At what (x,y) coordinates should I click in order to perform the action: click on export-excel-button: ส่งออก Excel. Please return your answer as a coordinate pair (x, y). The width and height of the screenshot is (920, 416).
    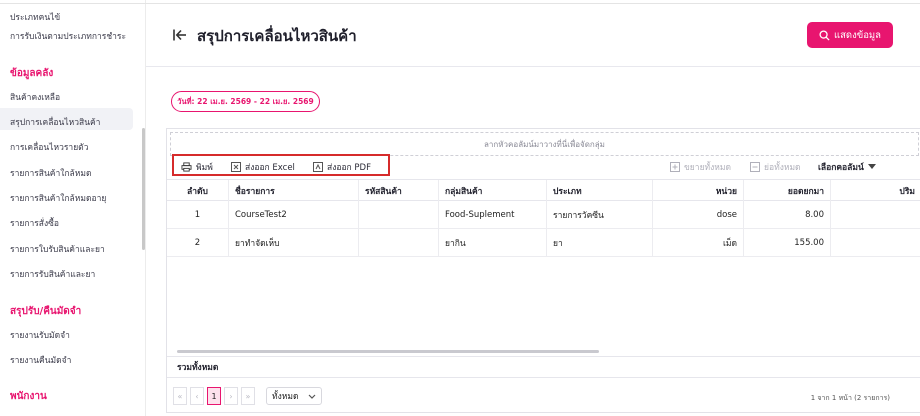
    Looking at the image, I should click on (263, 167).